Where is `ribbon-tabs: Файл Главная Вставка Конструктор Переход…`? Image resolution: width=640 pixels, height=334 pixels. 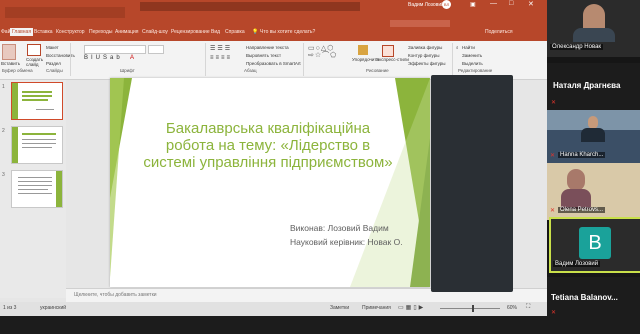
ribbon-tabs: Файл Главная Вставка Конструктор Переход… is located at coordinates (273, 34).